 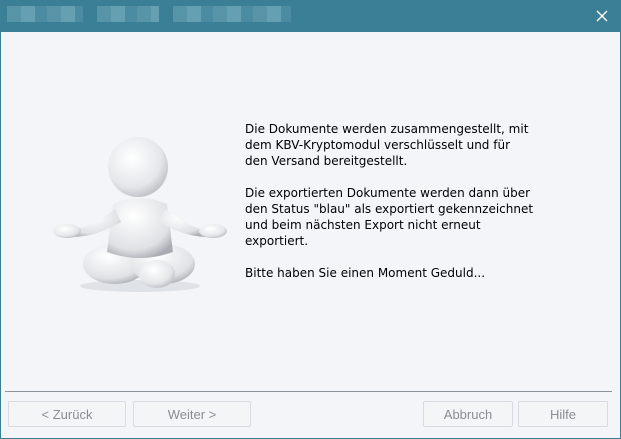 I want to click on help-button: Hilfe, so click(x=563, y=414).